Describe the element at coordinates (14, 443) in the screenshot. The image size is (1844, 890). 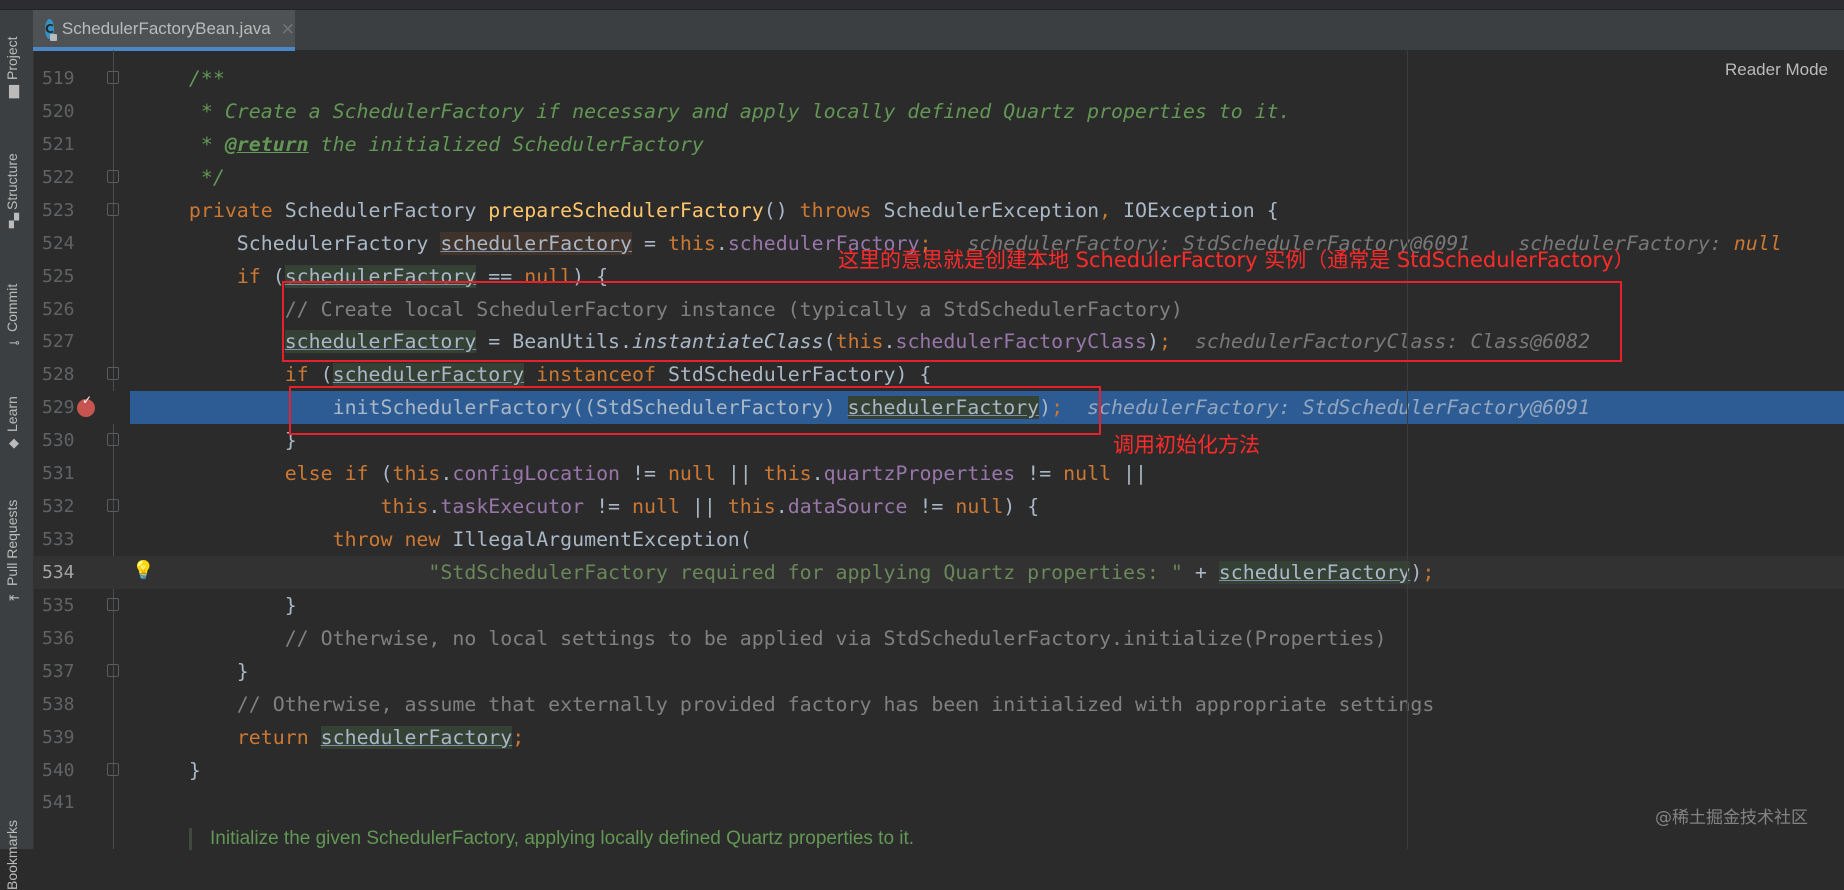
I see `graduation-cap-icon: ◆` at that location.